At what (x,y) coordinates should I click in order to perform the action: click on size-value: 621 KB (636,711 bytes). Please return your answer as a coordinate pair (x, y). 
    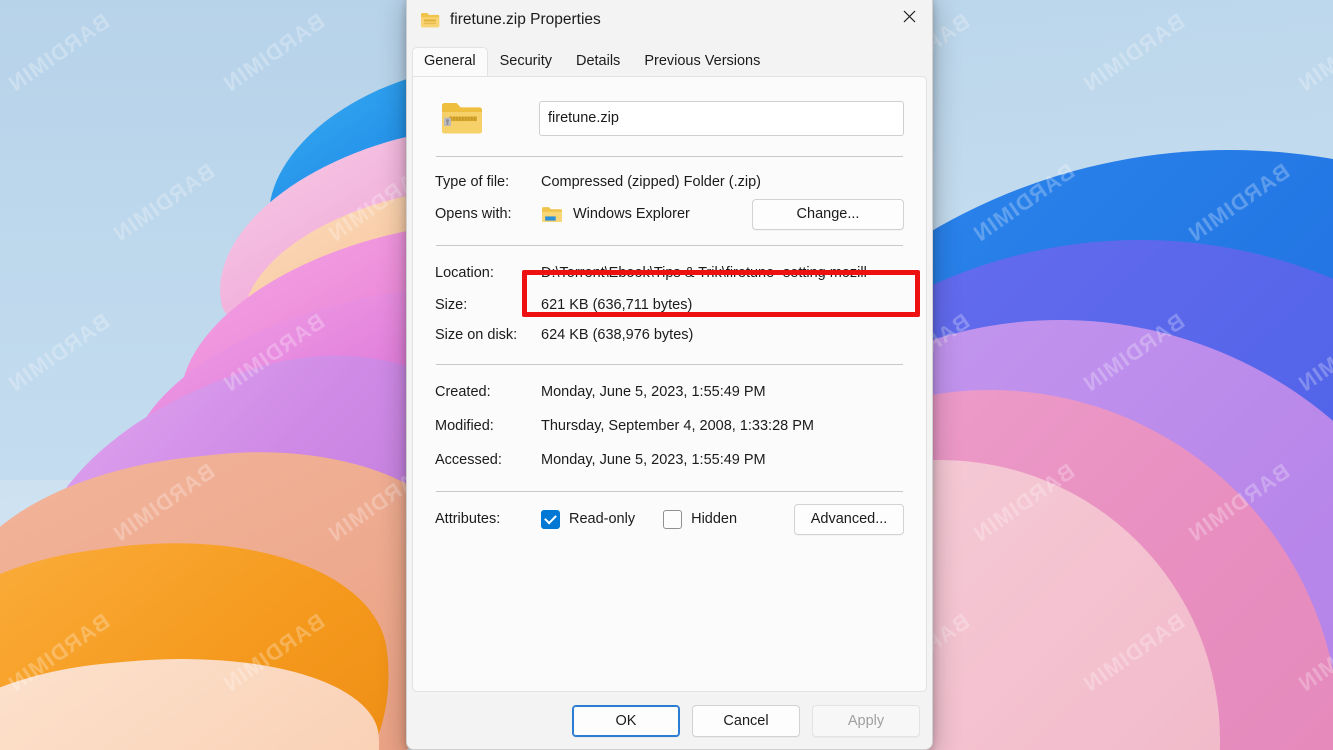
    Looking at the image, I should click on (617, 305).